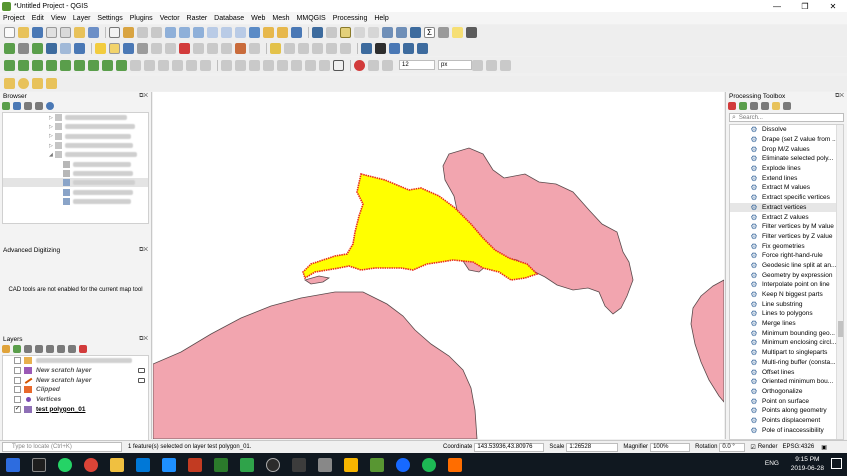  I want to click on algorithm-item: ⚙ Line substring, so click(786, 304).